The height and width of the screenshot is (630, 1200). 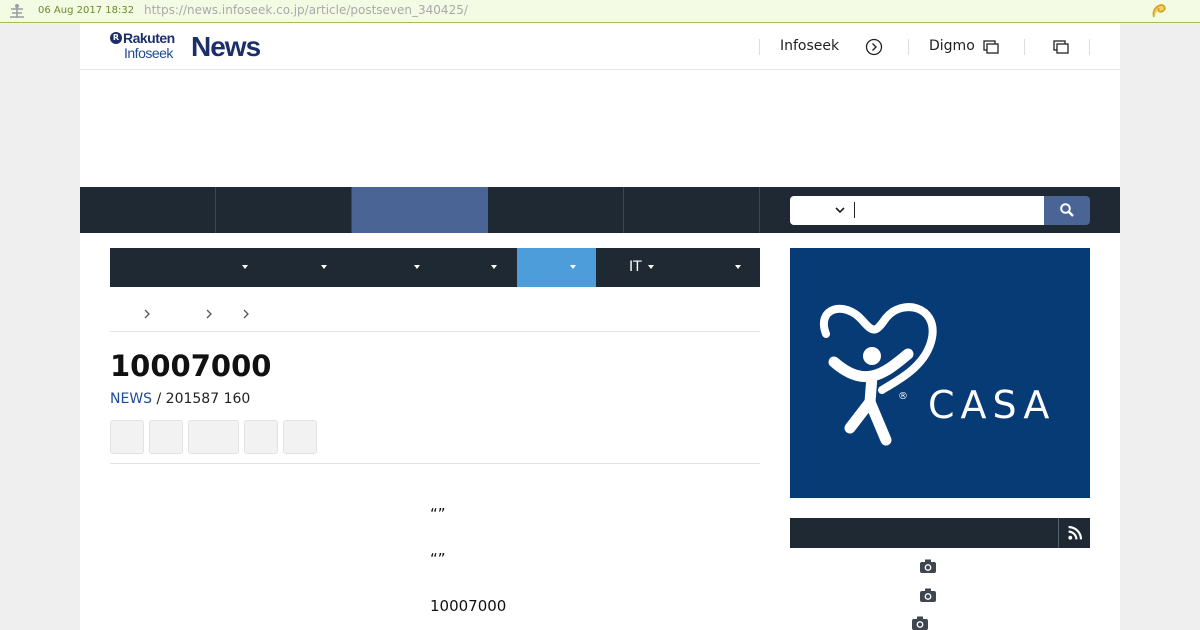 I want to click on casa-logo-icon, so click(x=878, y=374).